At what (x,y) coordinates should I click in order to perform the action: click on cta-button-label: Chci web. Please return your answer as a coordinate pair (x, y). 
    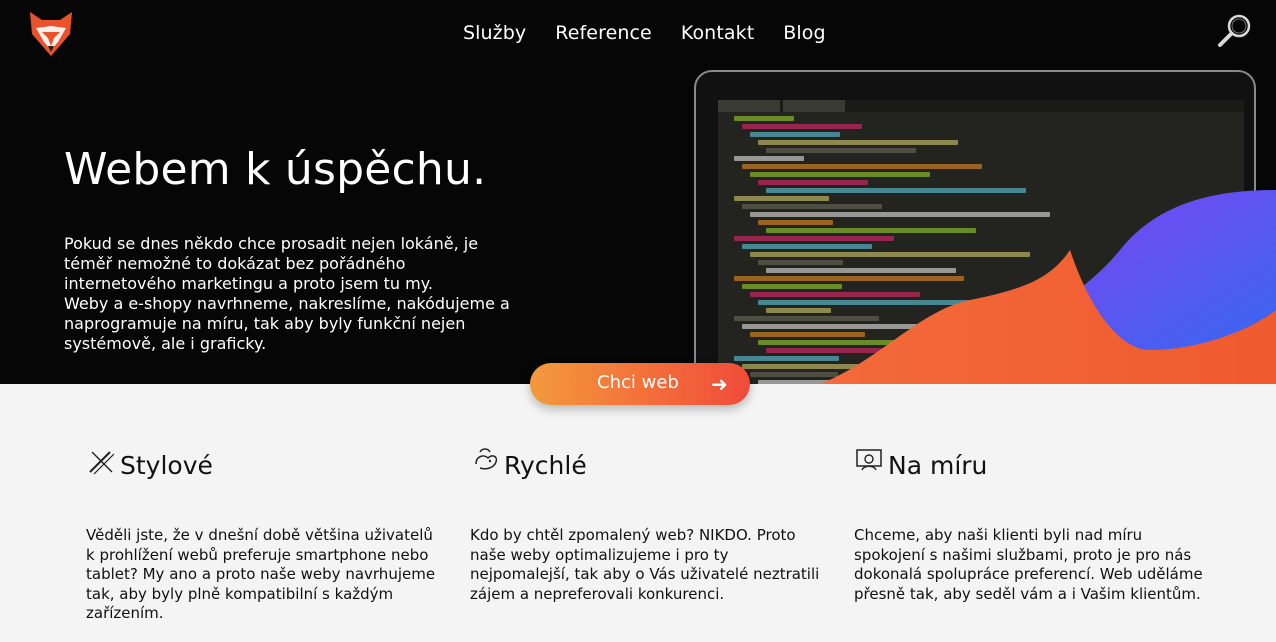
    Looking at the image, I should click on (638, 382).